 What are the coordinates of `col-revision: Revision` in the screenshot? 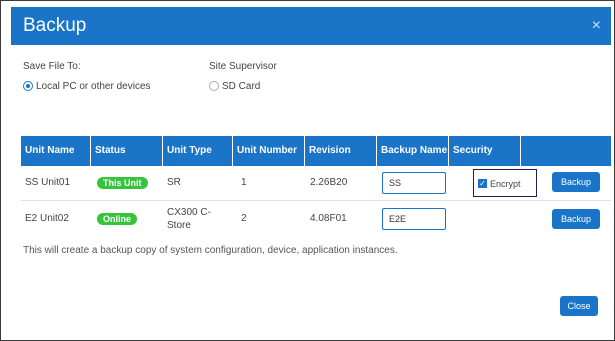 It's located at (341, 151).